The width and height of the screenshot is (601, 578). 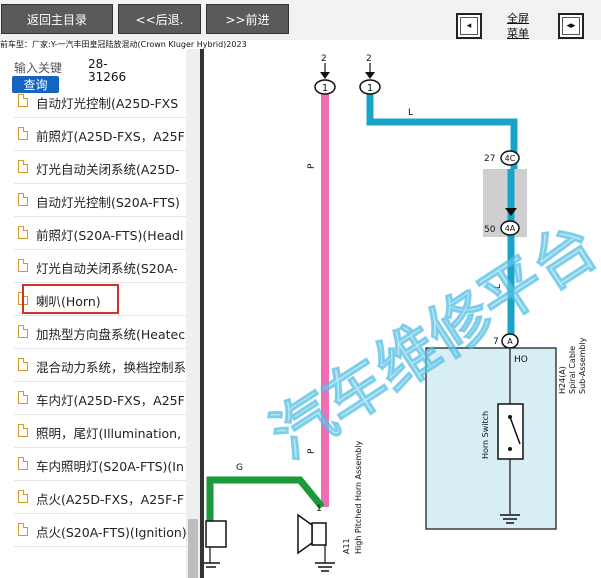 I want to click on panel-expand-icon: ◂▸, so click(x=571, y=26).